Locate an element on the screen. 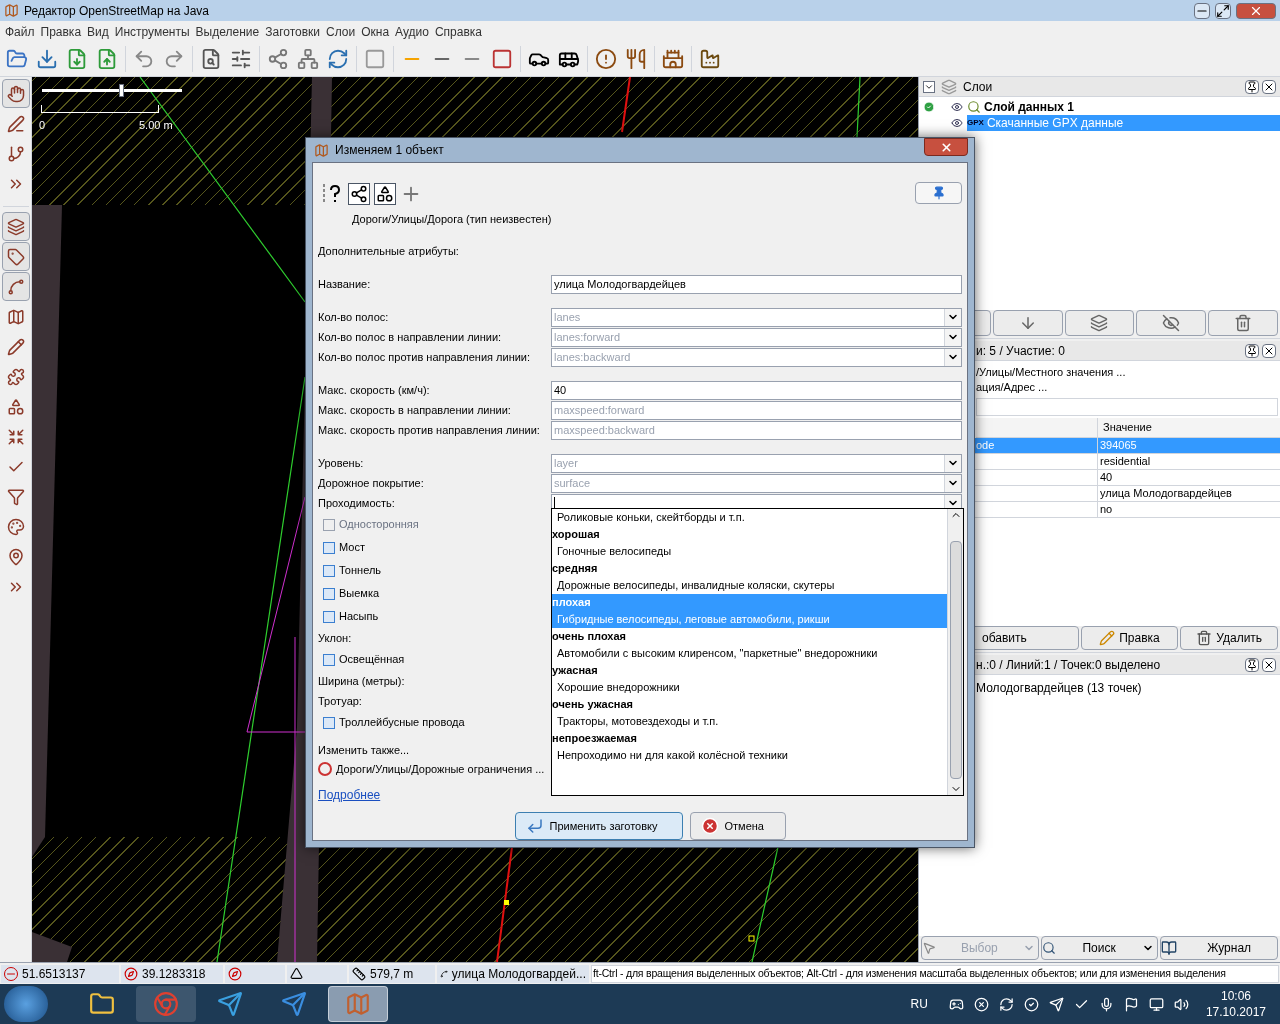  layer-row: Слой данных 1 is located at coordinates (1123, 107).